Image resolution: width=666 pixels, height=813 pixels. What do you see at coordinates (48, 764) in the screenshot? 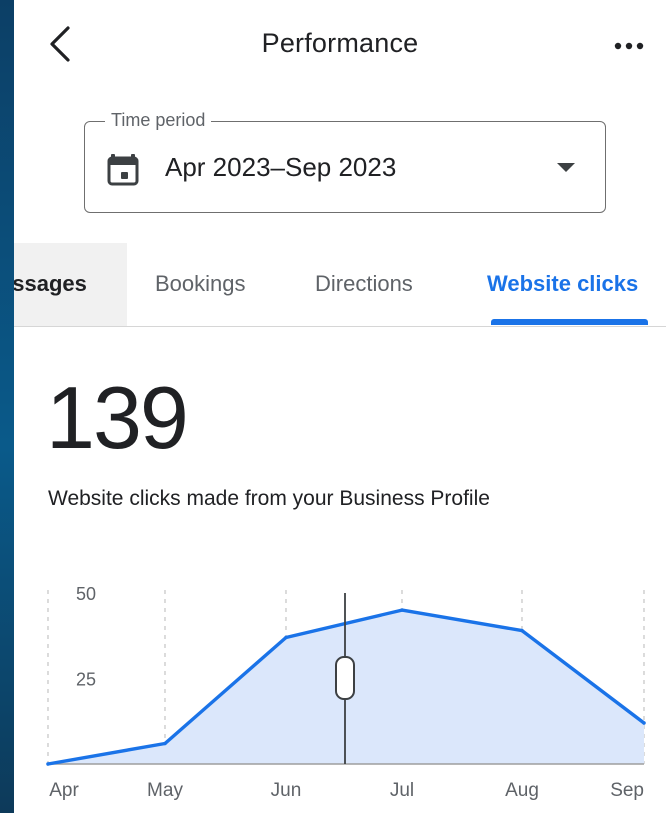
I see `data-point-apr` at bounding box center [48, 764].